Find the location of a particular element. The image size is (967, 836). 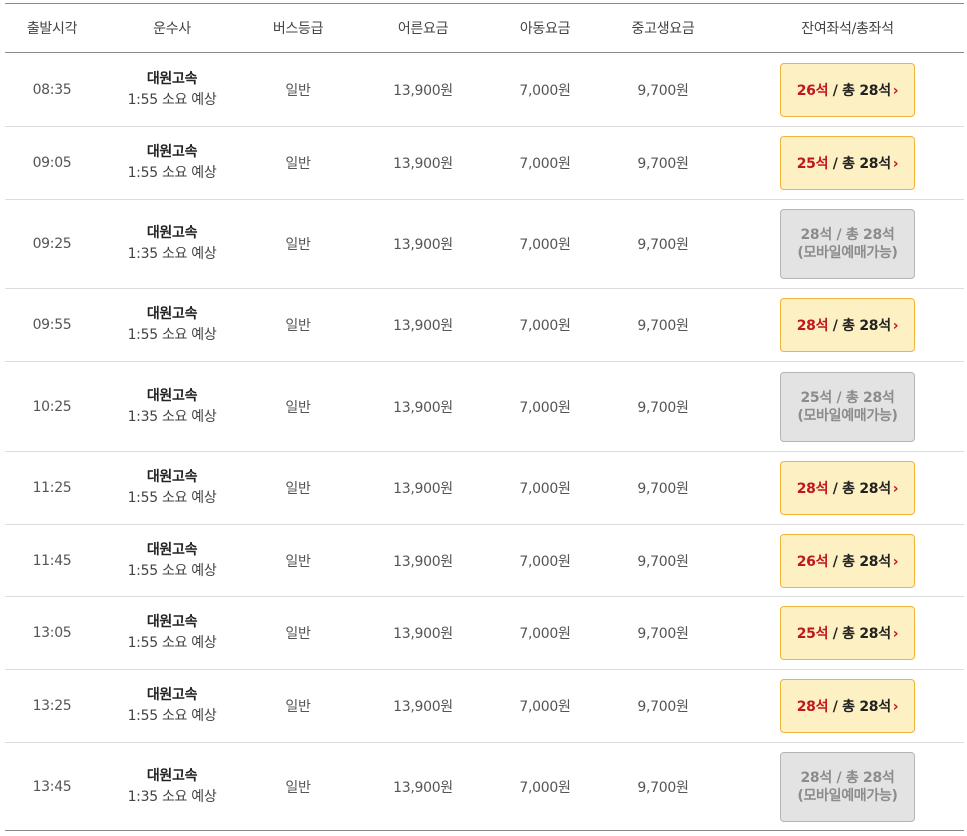

header-departure-time: 출발시각 is located at coordinates (52, 29).